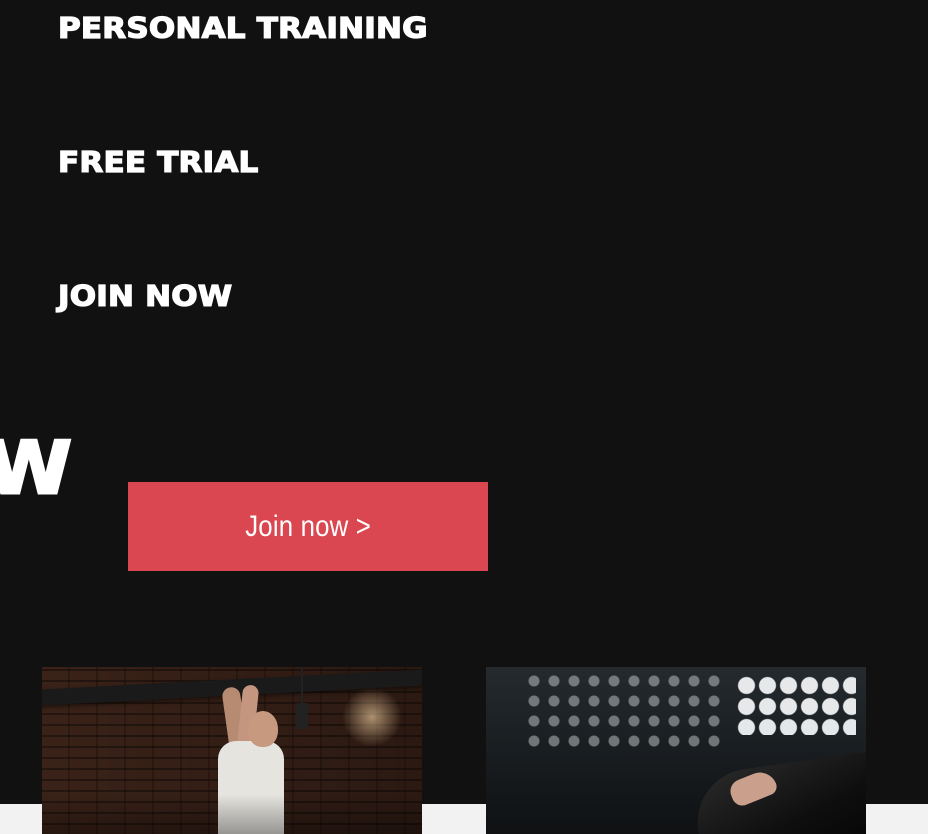 The height and width of the screenshot is (834, 928). I want to click on menu-link-free-trial: FREE TRIAL, so click(158, 162).